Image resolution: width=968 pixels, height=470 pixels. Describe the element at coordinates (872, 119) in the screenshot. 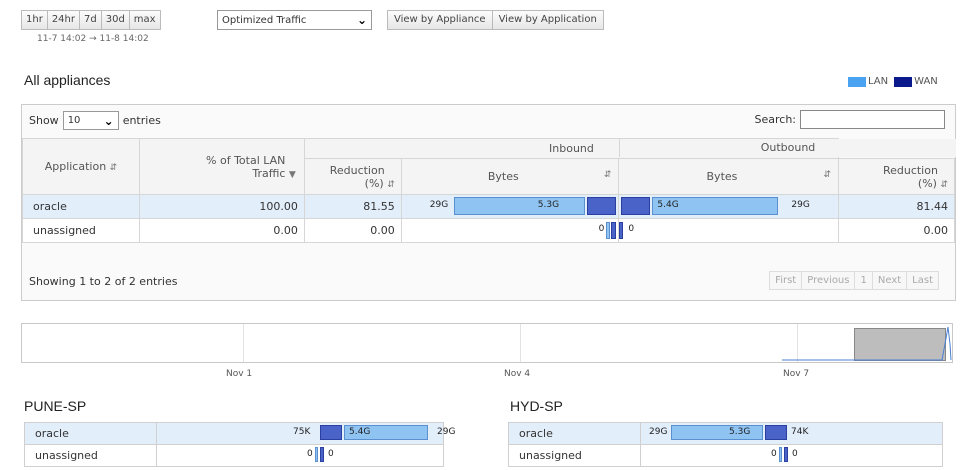

I see `search-input` at that location.